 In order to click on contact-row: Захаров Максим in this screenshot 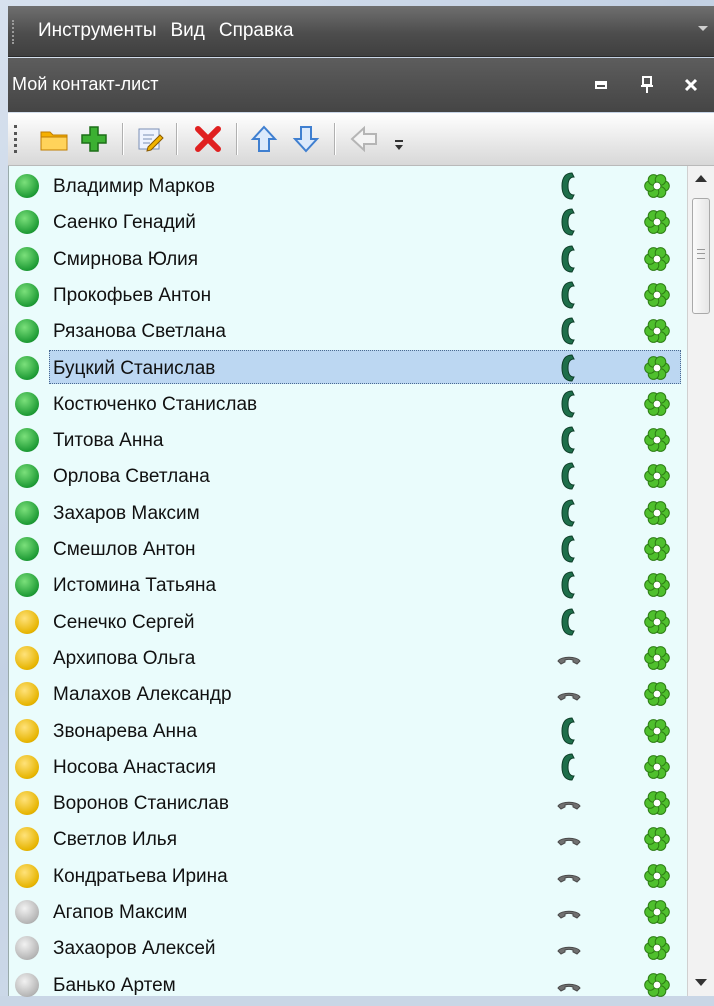, I will do `click(347, 513)`.